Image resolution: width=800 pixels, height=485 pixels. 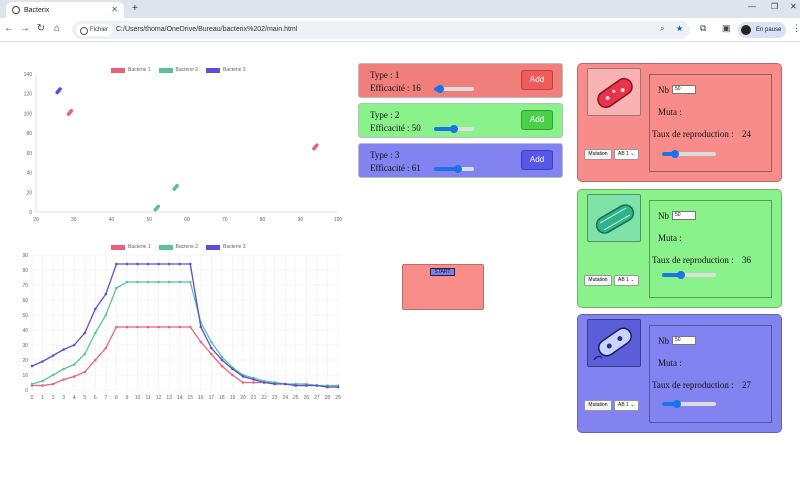 What do you see at coordinates (762, 30) in the screenshot?
I see `profile-button: En pause` at bounding box center [762, 30].